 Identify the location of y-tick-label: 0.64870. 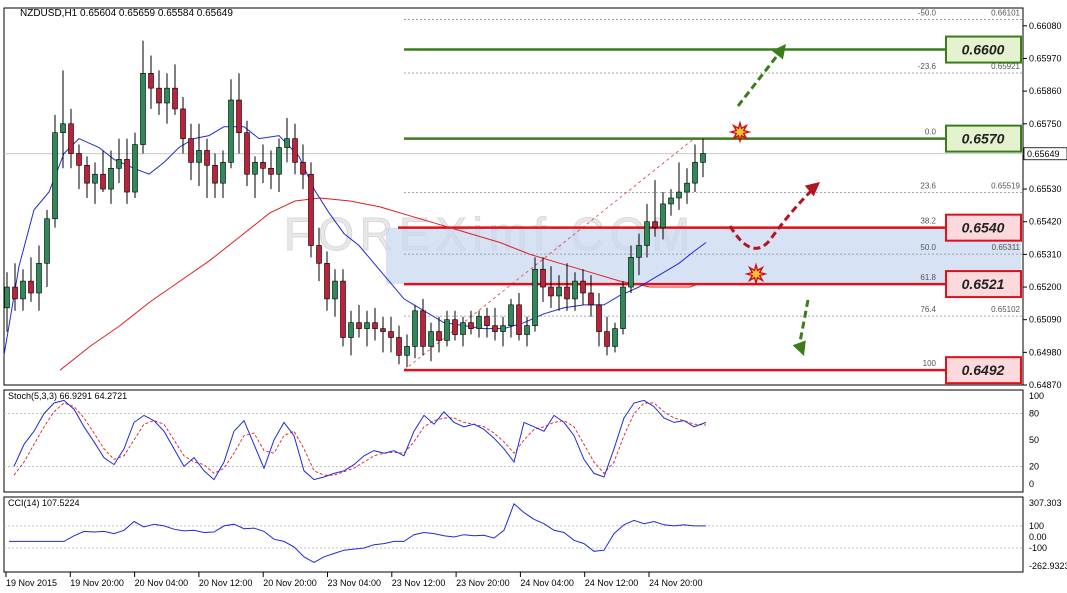
(1045, 385).